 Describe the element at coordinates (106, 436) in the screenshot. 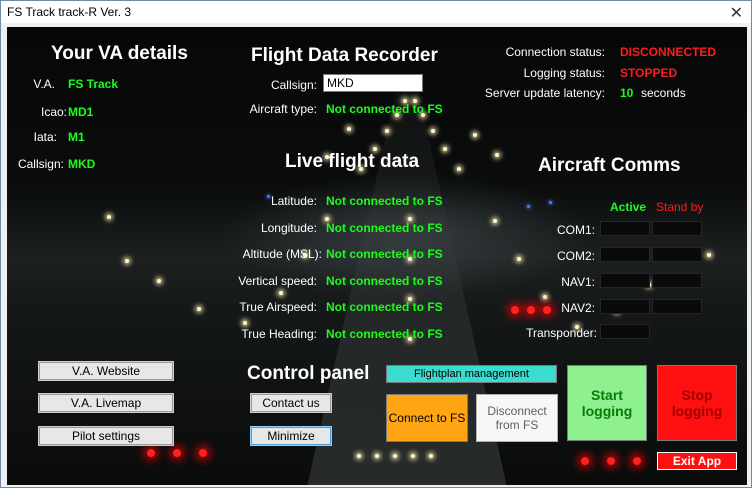

I see `pilot-settings-button: Pilot settings` at that location.